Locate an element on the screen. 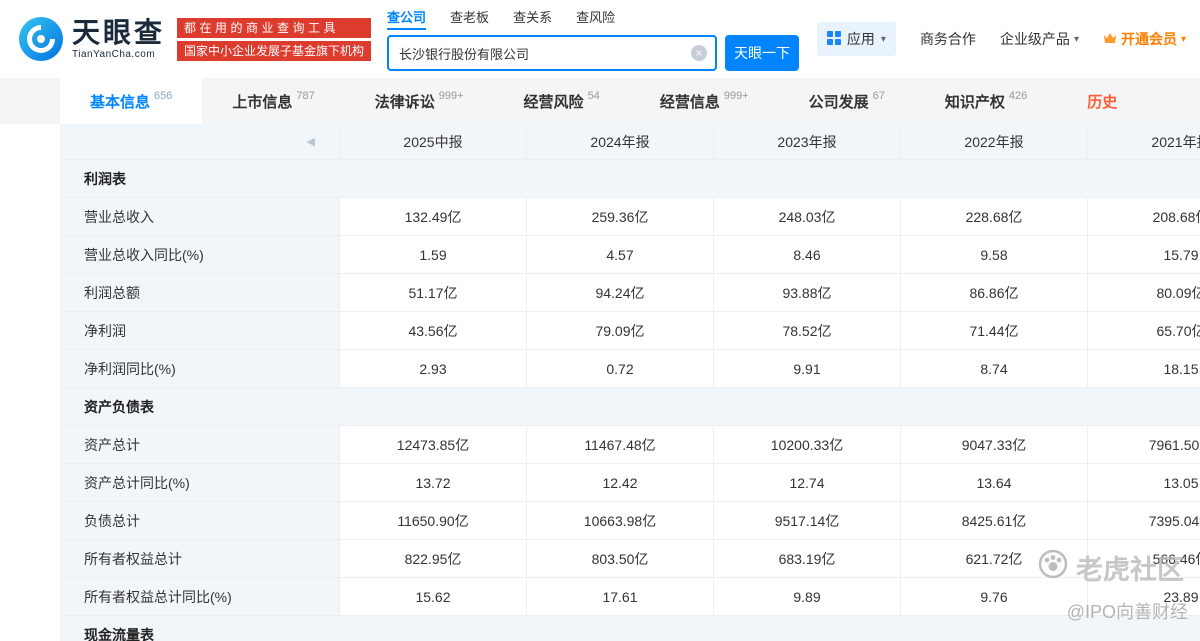 The width and height of the screenshot is (1200, 641). tab-label: 经营风险 is located at coordinates (553, 102).